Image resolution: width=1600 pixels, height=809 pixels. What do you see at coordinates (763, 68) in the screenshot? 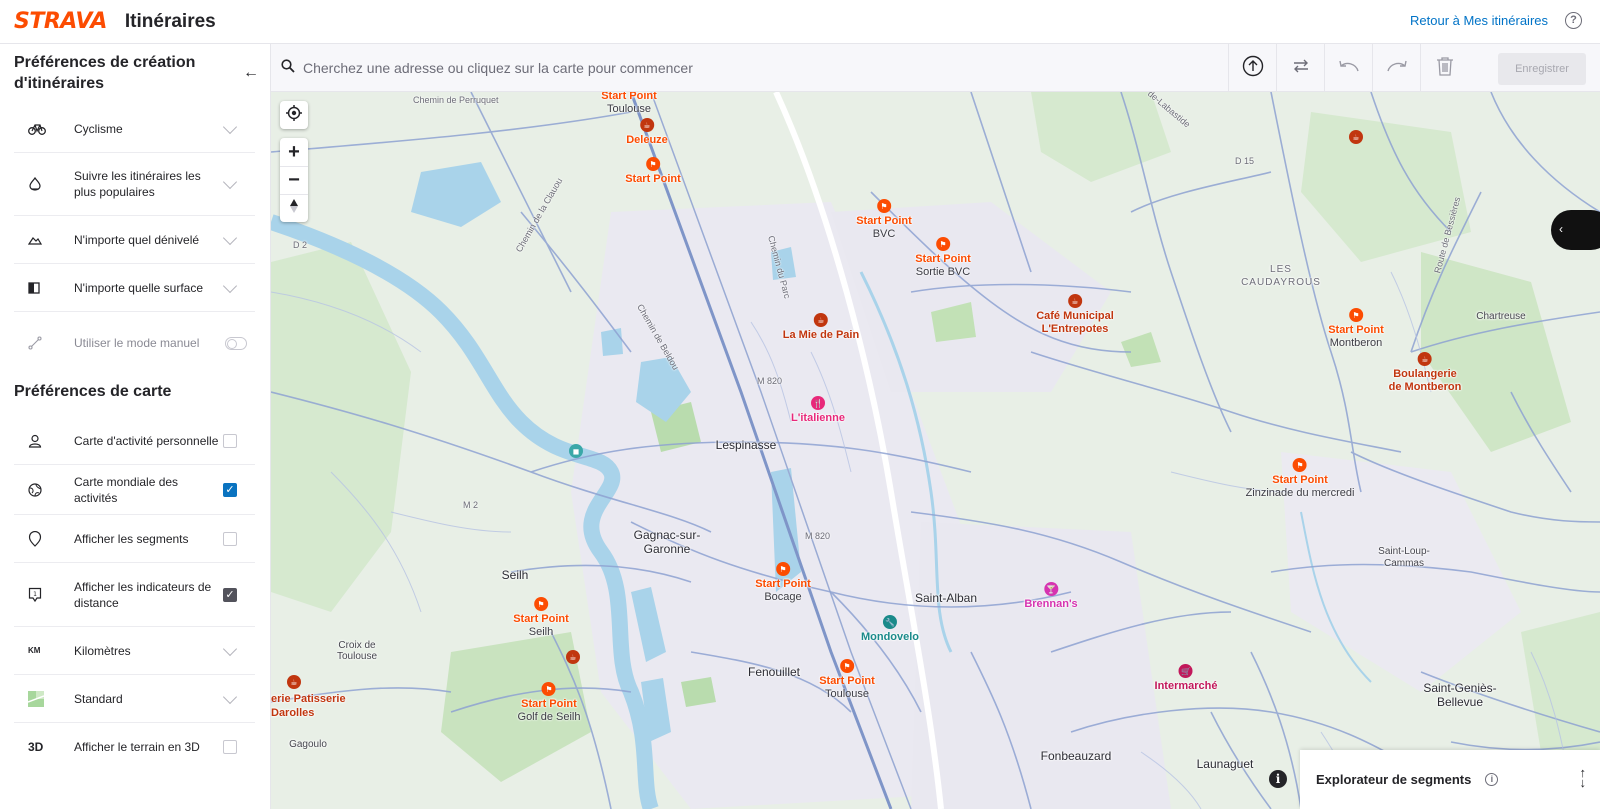
I see `search-input` at bounding box center [763, 68].